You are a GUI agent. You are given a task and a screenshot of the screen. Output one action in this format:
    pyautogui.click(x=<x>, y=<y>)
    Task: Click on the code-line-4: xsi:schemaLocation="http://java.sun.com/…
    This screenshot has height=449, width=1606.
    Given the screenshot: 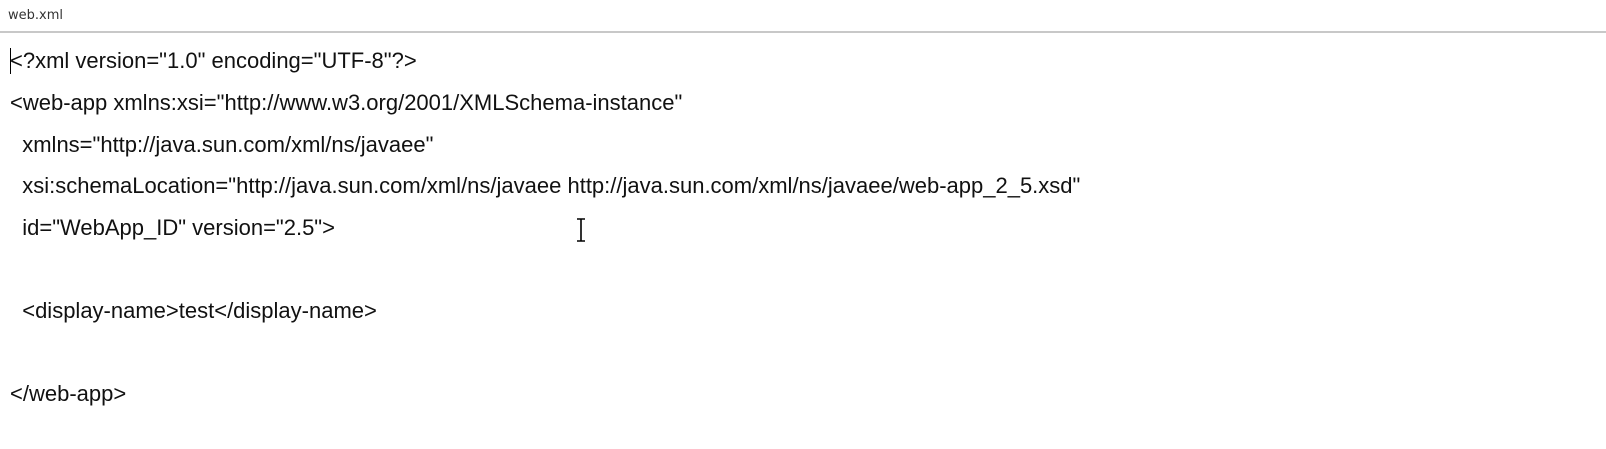 What is the action you would take?
    pyautogui.click(x=545, y=186)
    